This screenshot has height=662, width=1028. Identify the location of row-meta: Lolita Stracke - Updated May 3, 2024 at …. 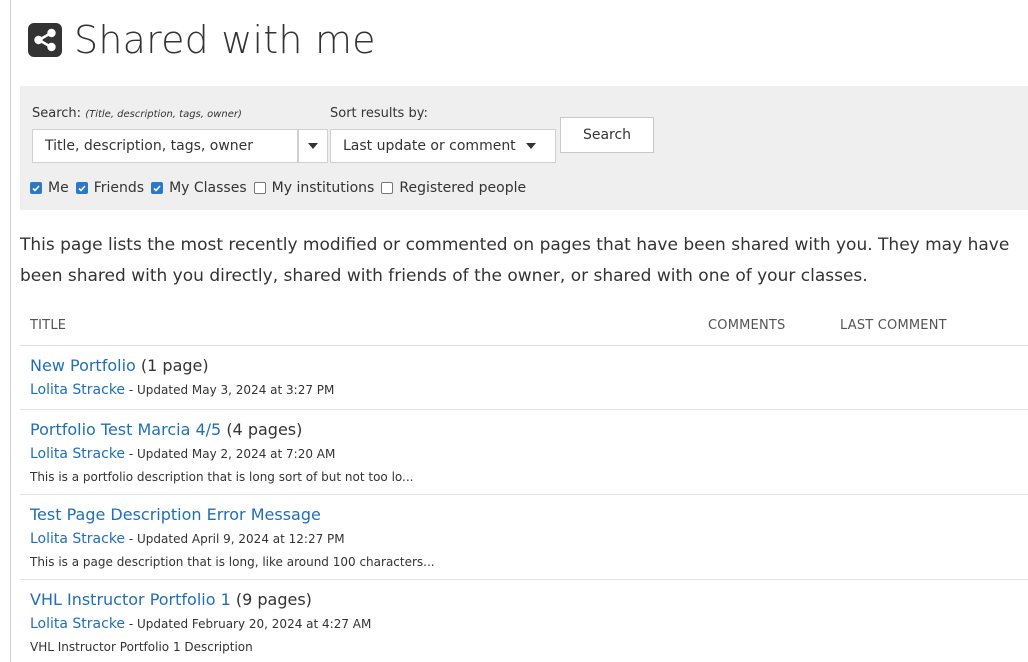
(182, 390).